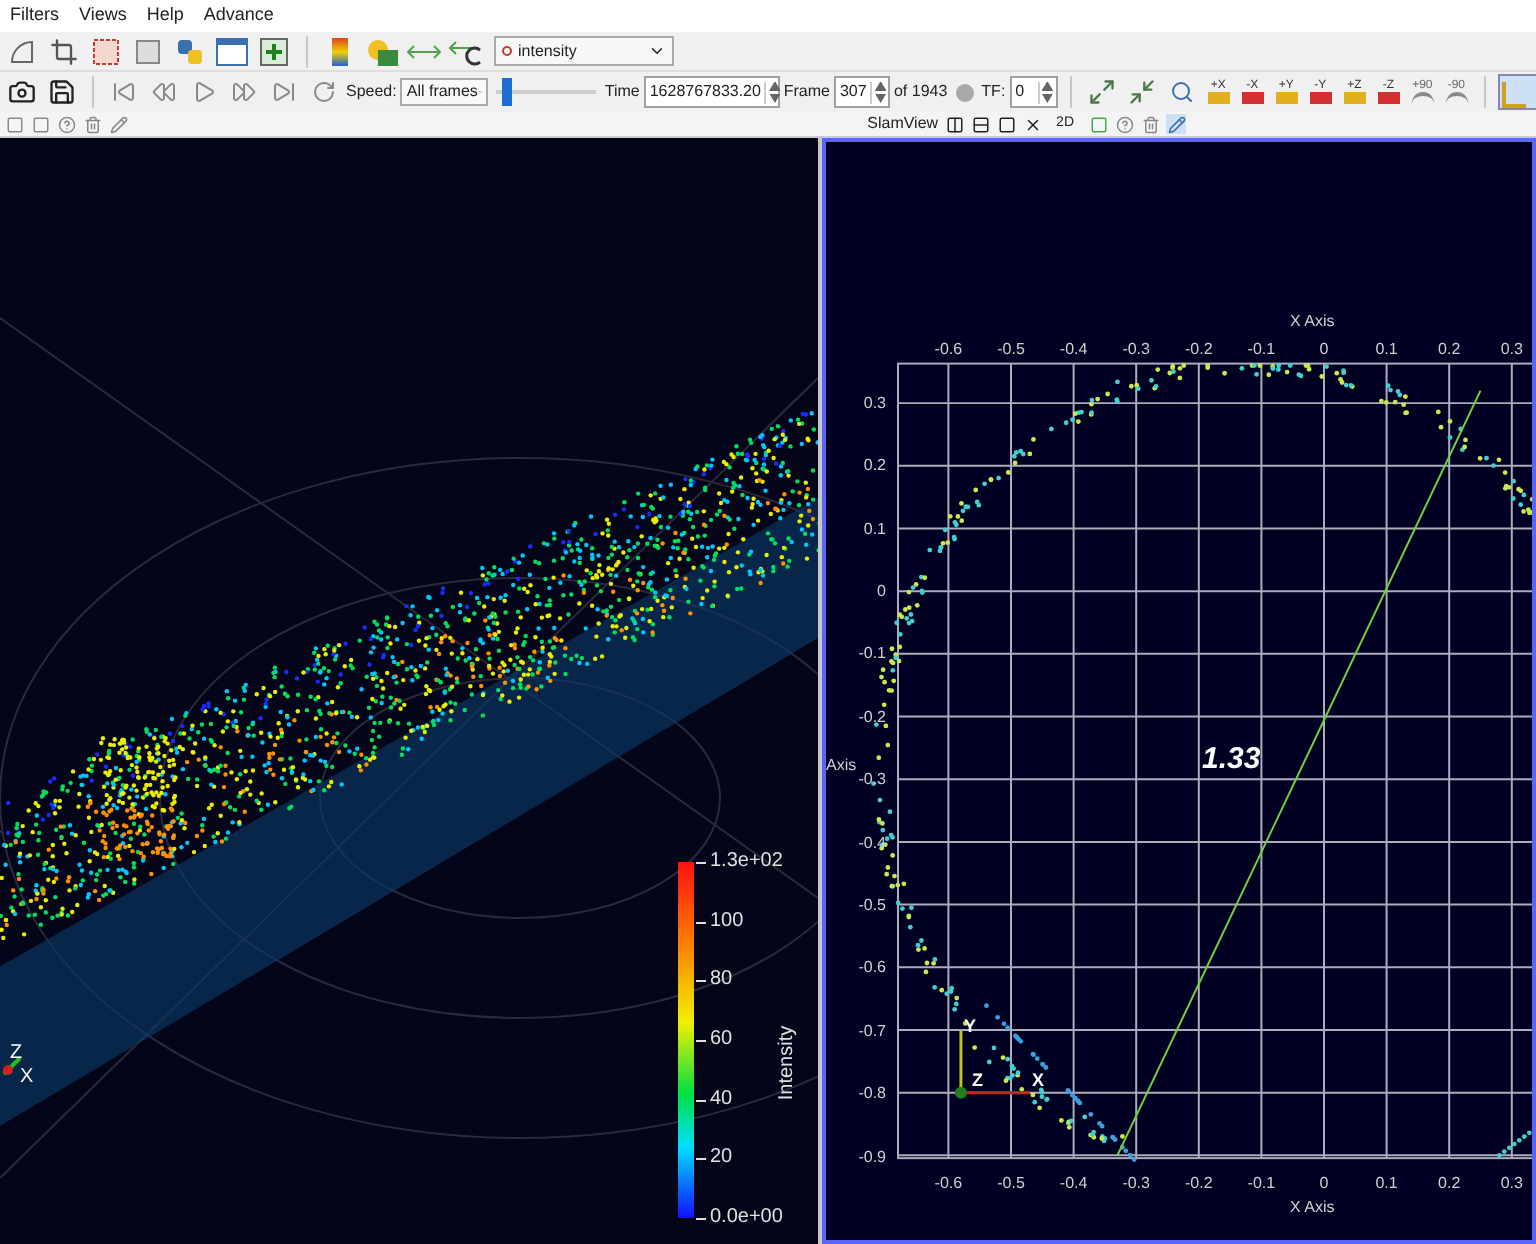 Image resolution: width=1536 pixels, height=1244 pixels. Describe the element at coordinates (746, 1218) in the screenshot. I see `colorbar-tick-label: 0.0e+00` at that location.